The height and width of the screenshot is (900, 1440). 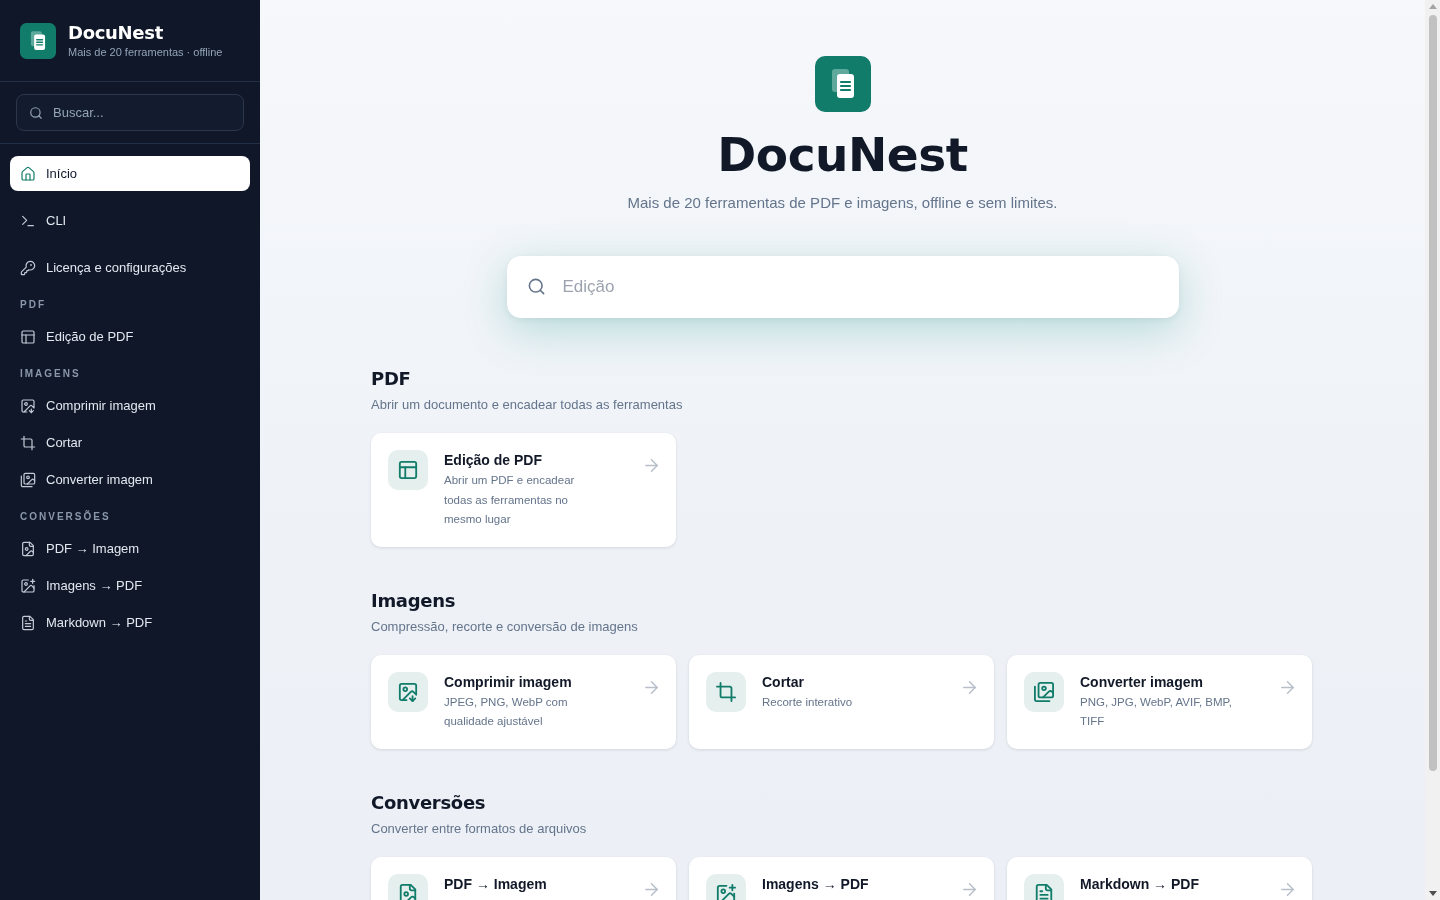 I want to click on tool-card: Converter imagem PNG, JPG, WebP, AVIF, BMP, TIFF, so click(x=1159, y=701).